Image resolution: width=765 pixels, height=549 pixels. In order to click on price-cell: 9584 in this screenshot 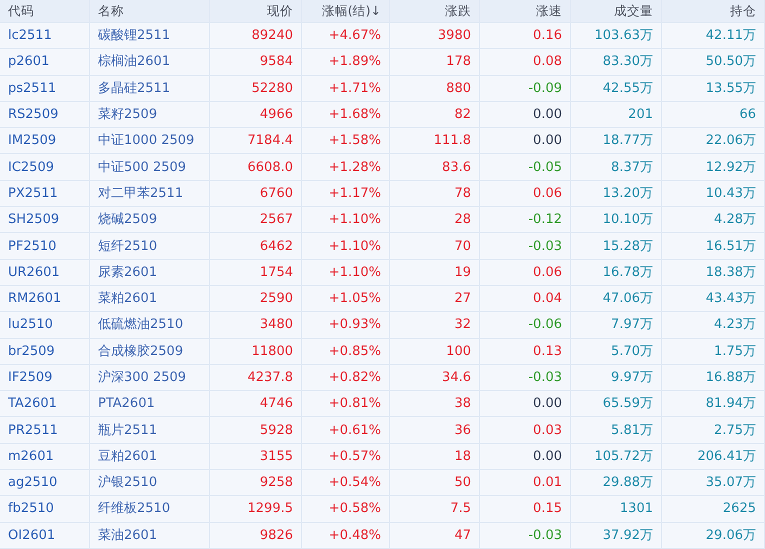, I will do `click(256, 62)`.